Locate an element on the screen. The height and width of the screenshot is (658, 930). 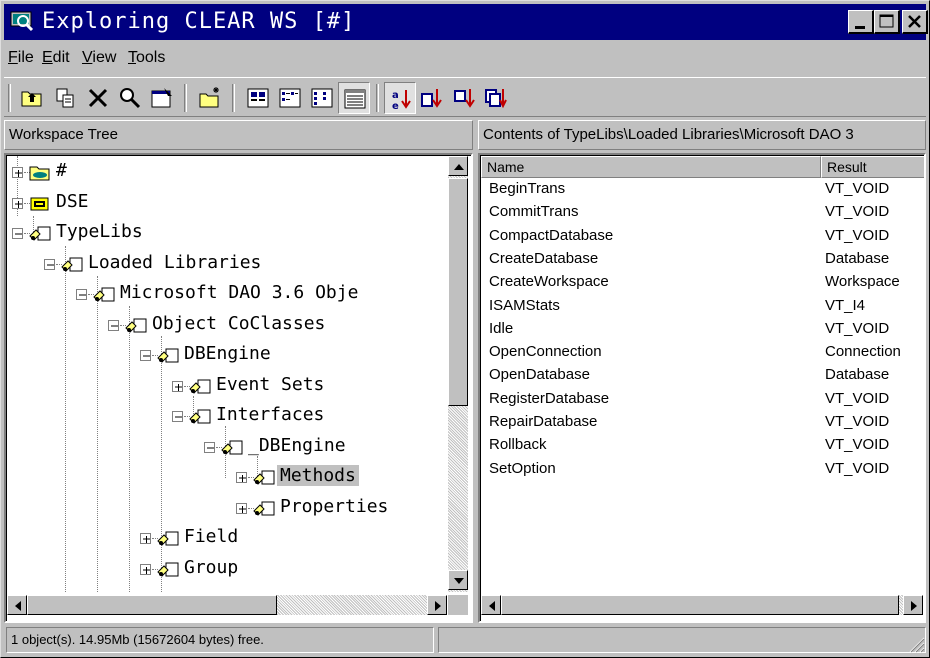
scroll-down-button is located at coordinates (458, 580).